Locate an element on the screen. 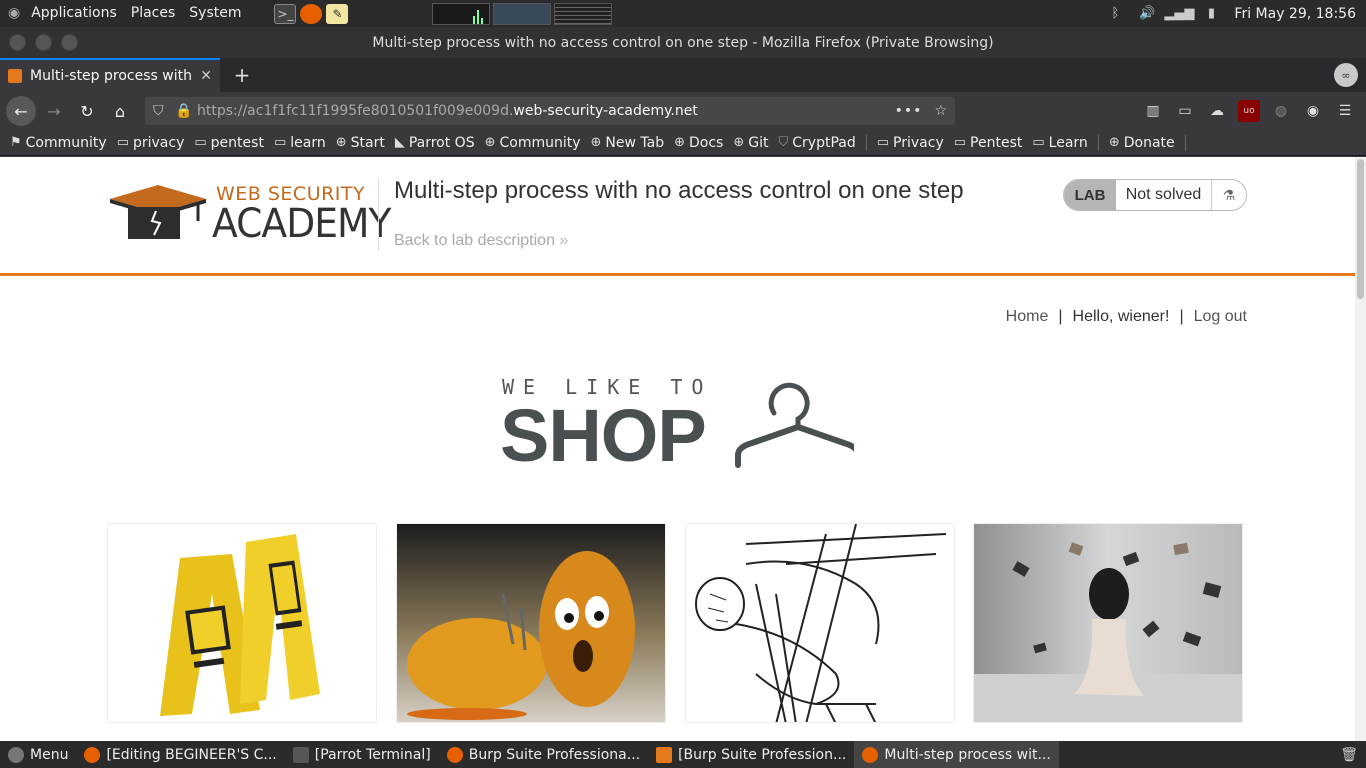  page-scrollbar is located at coordinates (1360, 449).